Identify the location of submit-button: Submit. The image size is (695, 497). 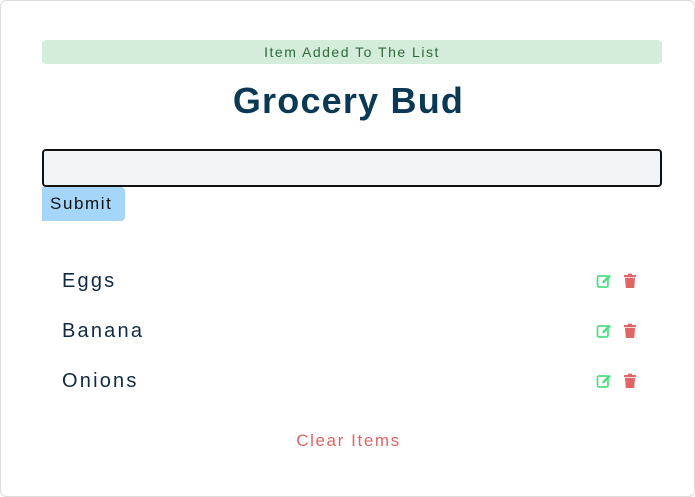
(83, 204).